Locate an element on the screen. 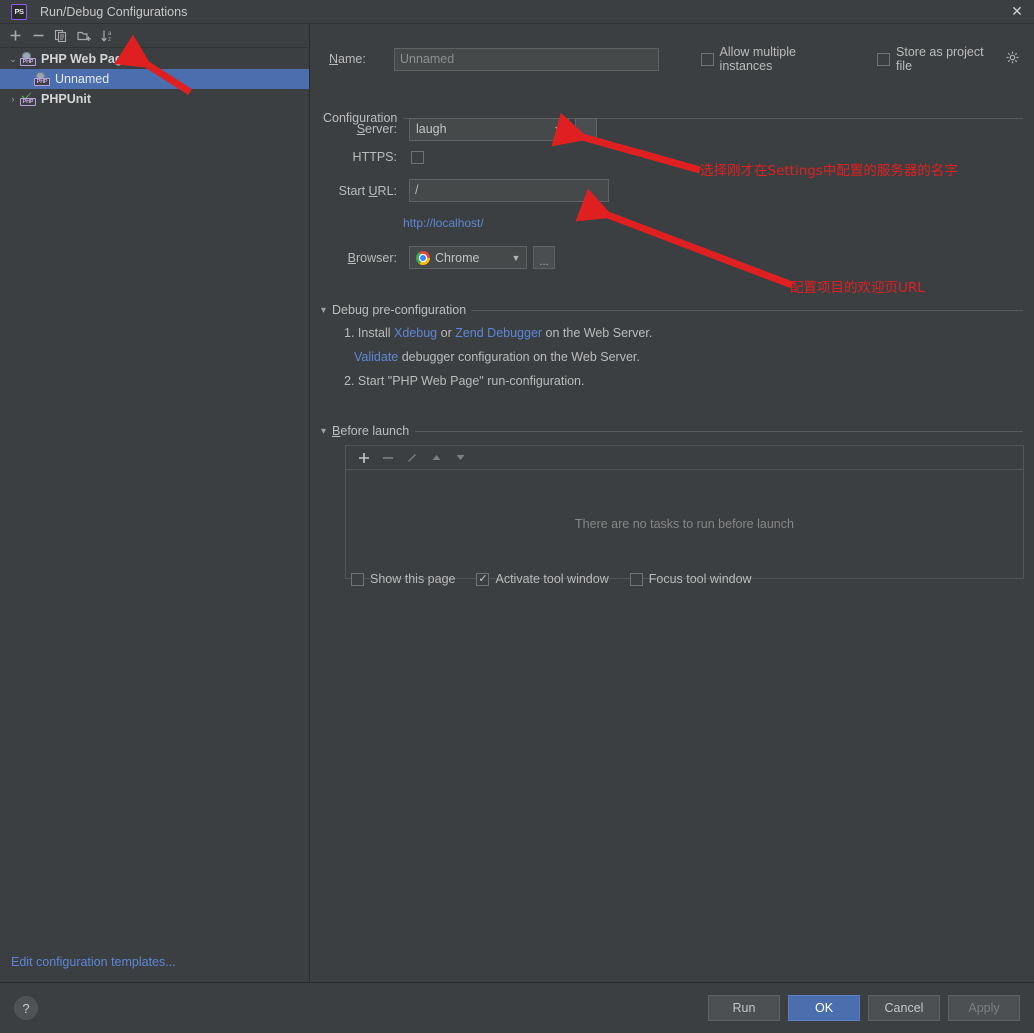 This screenshot has height=1033, width=1034. xdebug-link: Xdebug is located at coordinates (415, 333).